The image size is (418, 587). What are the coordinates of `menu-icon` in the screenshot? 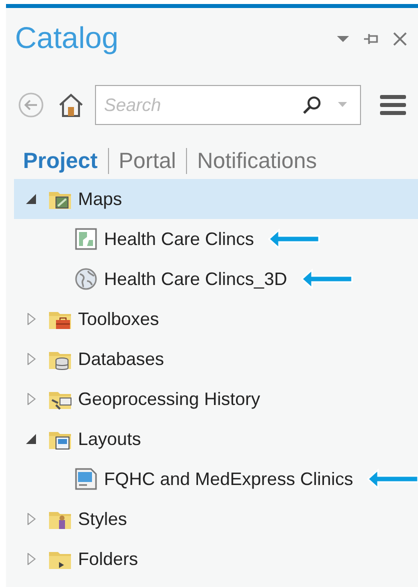 It's located at (393, 105).